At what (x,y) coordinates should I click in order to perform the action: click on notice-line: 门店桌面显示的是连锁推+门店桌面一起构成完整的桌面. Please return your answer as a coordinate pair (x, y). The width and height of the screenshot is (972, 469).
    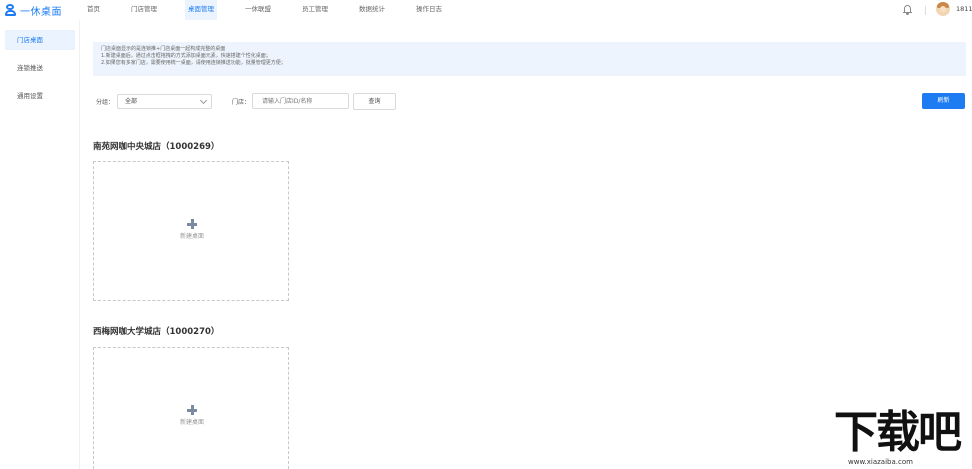
    Looking at the image, I should click on (163, 49).